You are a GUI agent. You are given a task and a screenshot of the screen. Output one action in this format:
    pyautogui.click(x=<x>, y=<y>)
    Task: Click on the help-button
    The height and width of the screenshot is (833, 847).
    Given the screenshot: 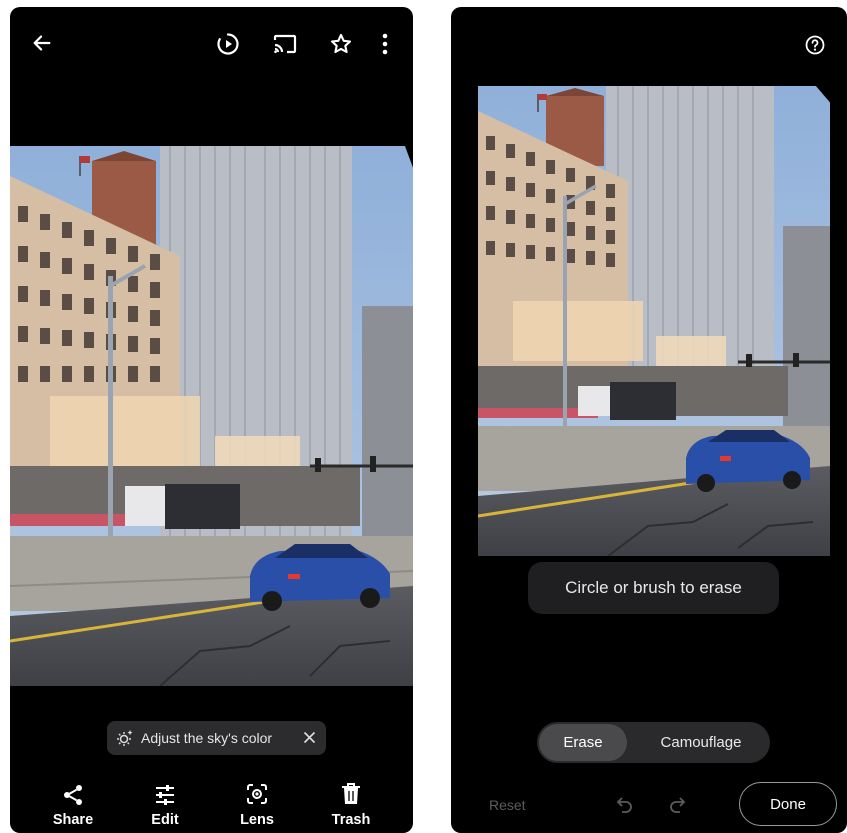 What is the action you would take?
    pyautogui.click(x=815, y=45)
    